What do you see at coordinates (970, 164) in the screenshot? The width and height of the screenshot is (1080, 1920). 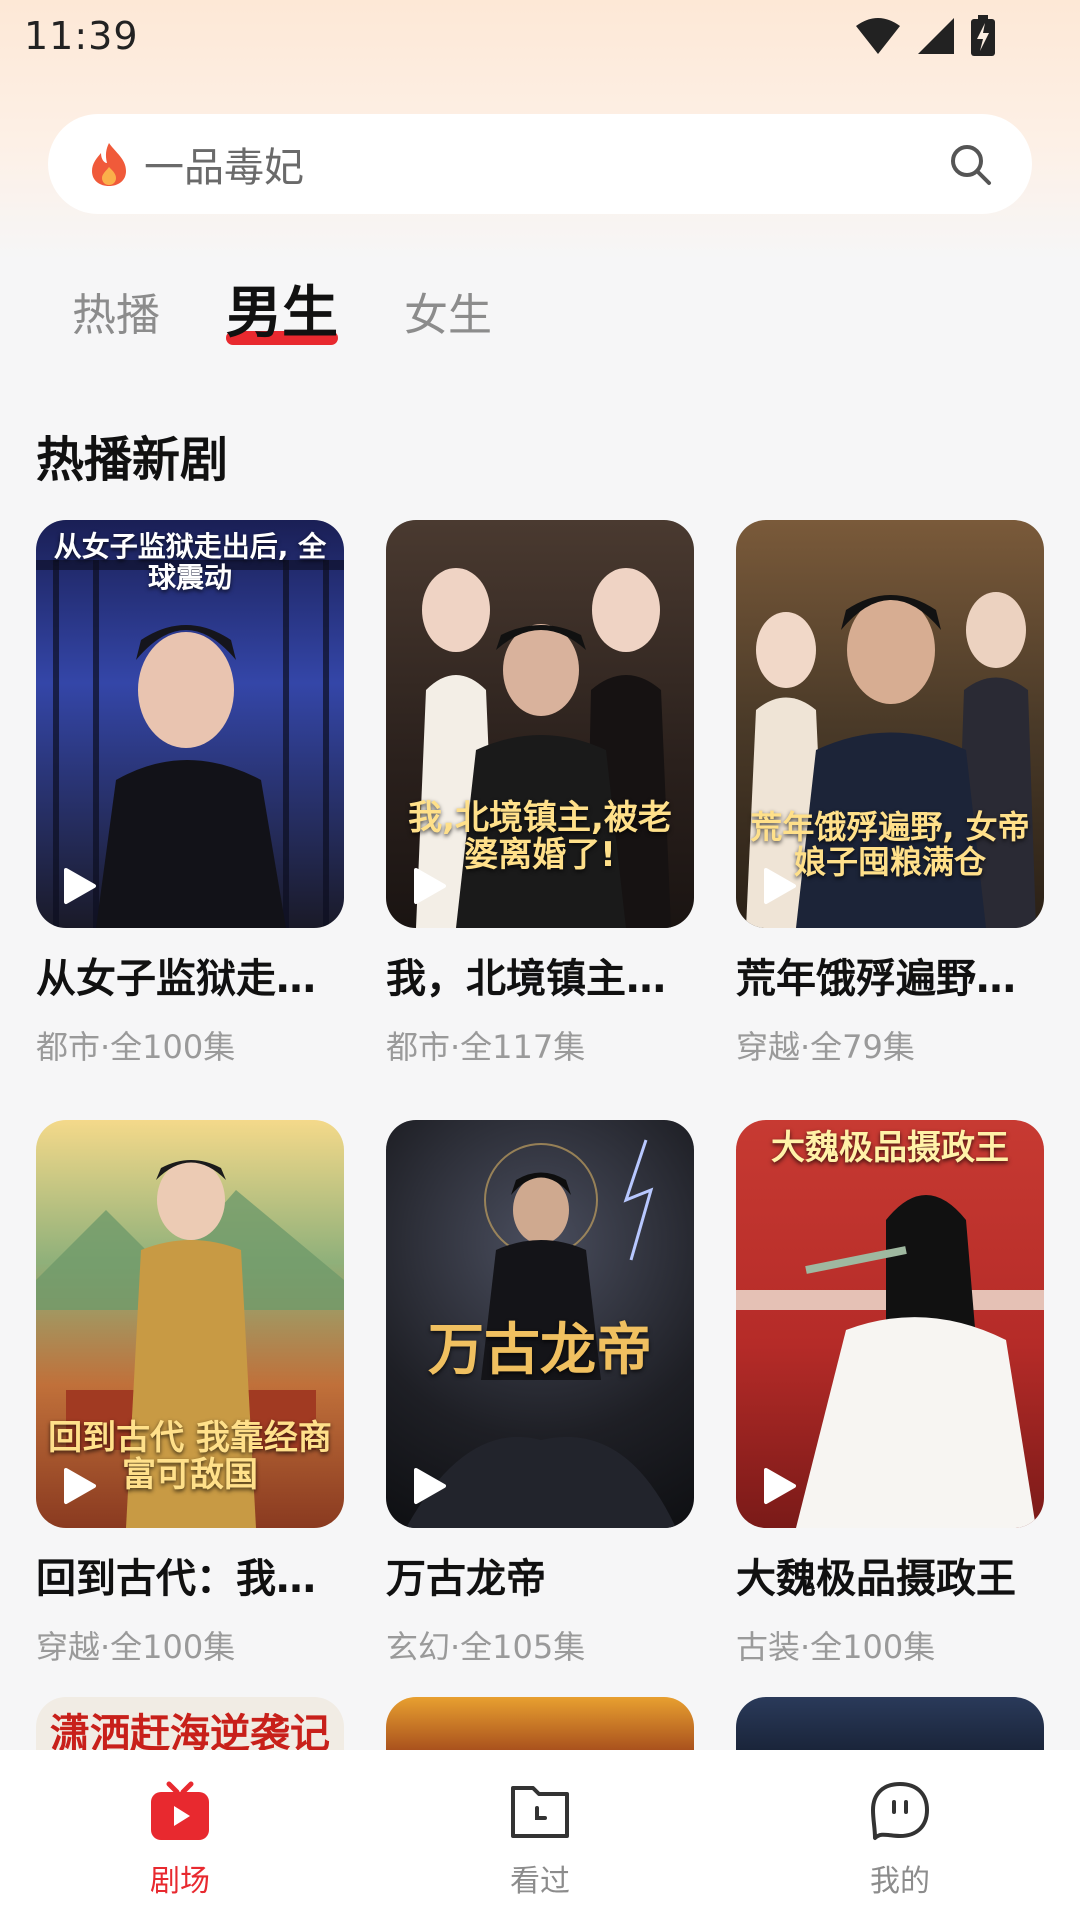 I see `search-icon` at bounding box center [970, 164].